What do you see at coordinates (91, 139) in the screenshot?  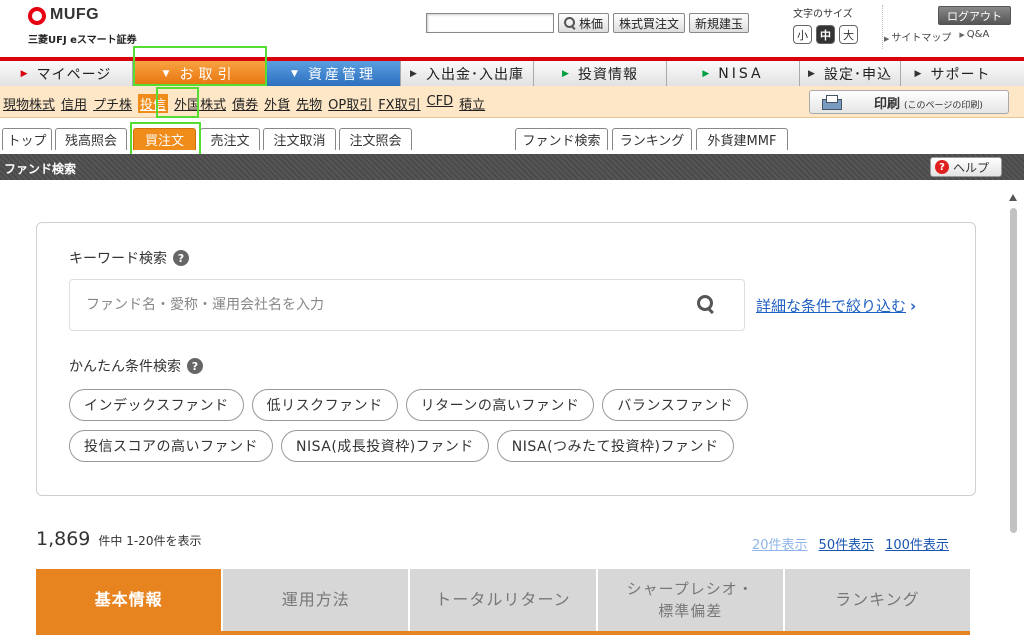 I see `tab-balance: 残高照会` at bounding box center [91, 139].